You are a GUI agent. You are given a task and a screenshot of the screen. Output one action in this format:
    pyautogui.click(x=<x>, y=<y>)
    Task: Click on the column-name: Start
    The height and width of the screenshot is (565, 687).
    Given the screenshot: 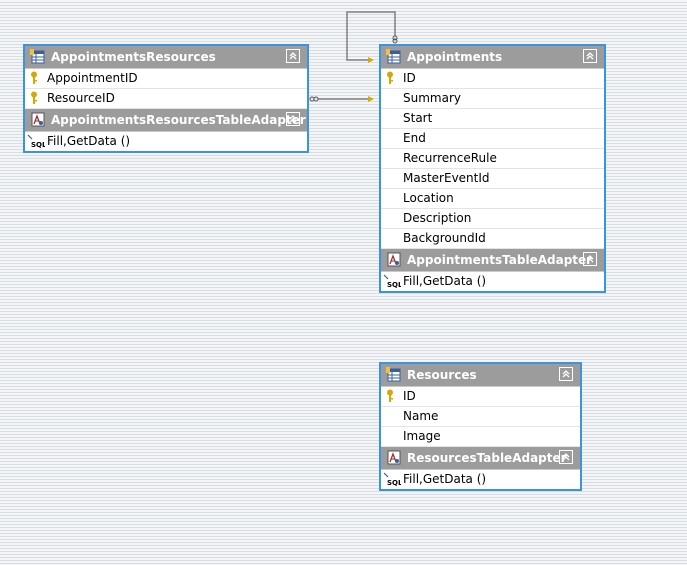 What is the action you would take?
    pyautogui.click(x=418, y=118)
    